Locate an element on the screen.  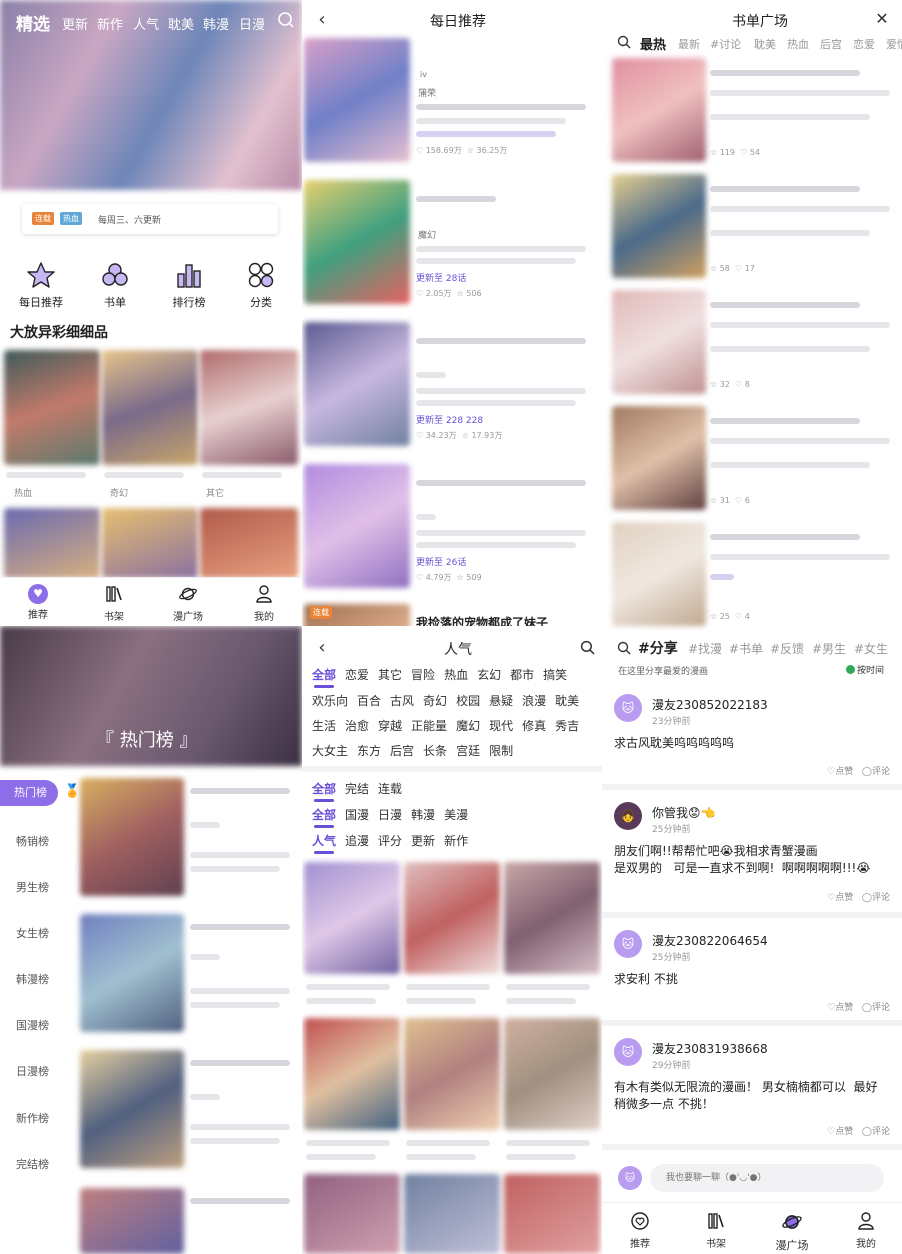
genre-chip: 百合 is located at coordinates (369, 700).